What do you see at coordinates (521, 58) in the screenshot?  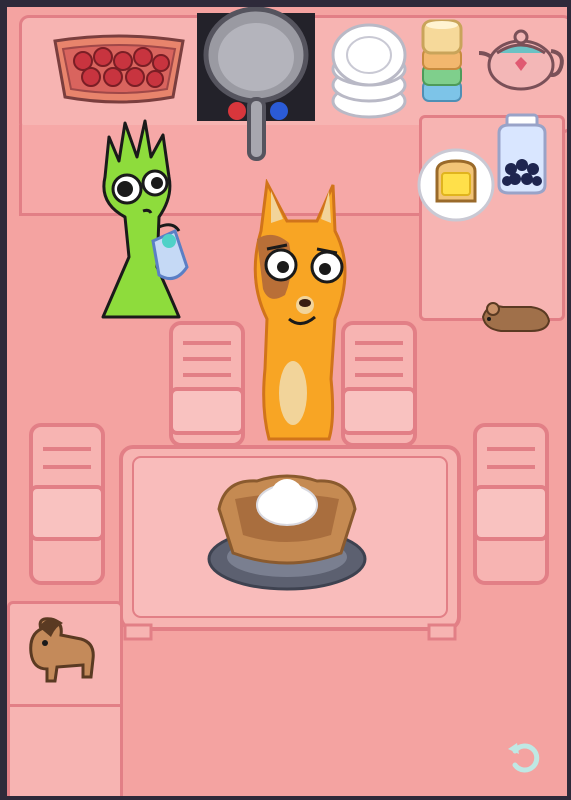 I see `teapot-icon` at bounding box center [521, 58].